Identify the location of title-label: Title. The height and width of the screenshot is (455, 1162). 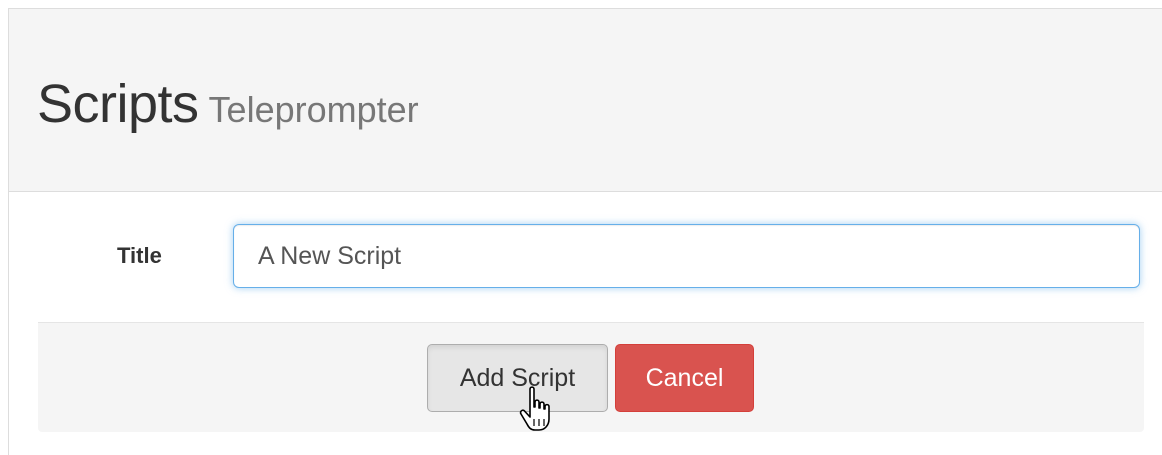
(139, 255).